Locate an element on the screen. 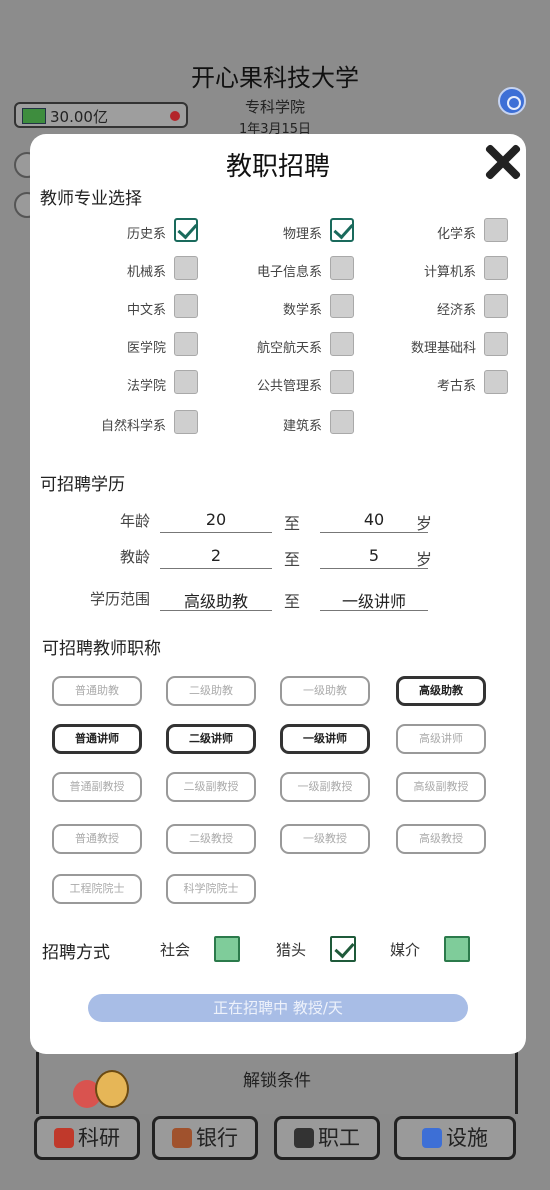 This screenshot has height=1190, width=550. teaching-years-row: 教龄 2 至 5 岁 is located at coordinates (276, 557).